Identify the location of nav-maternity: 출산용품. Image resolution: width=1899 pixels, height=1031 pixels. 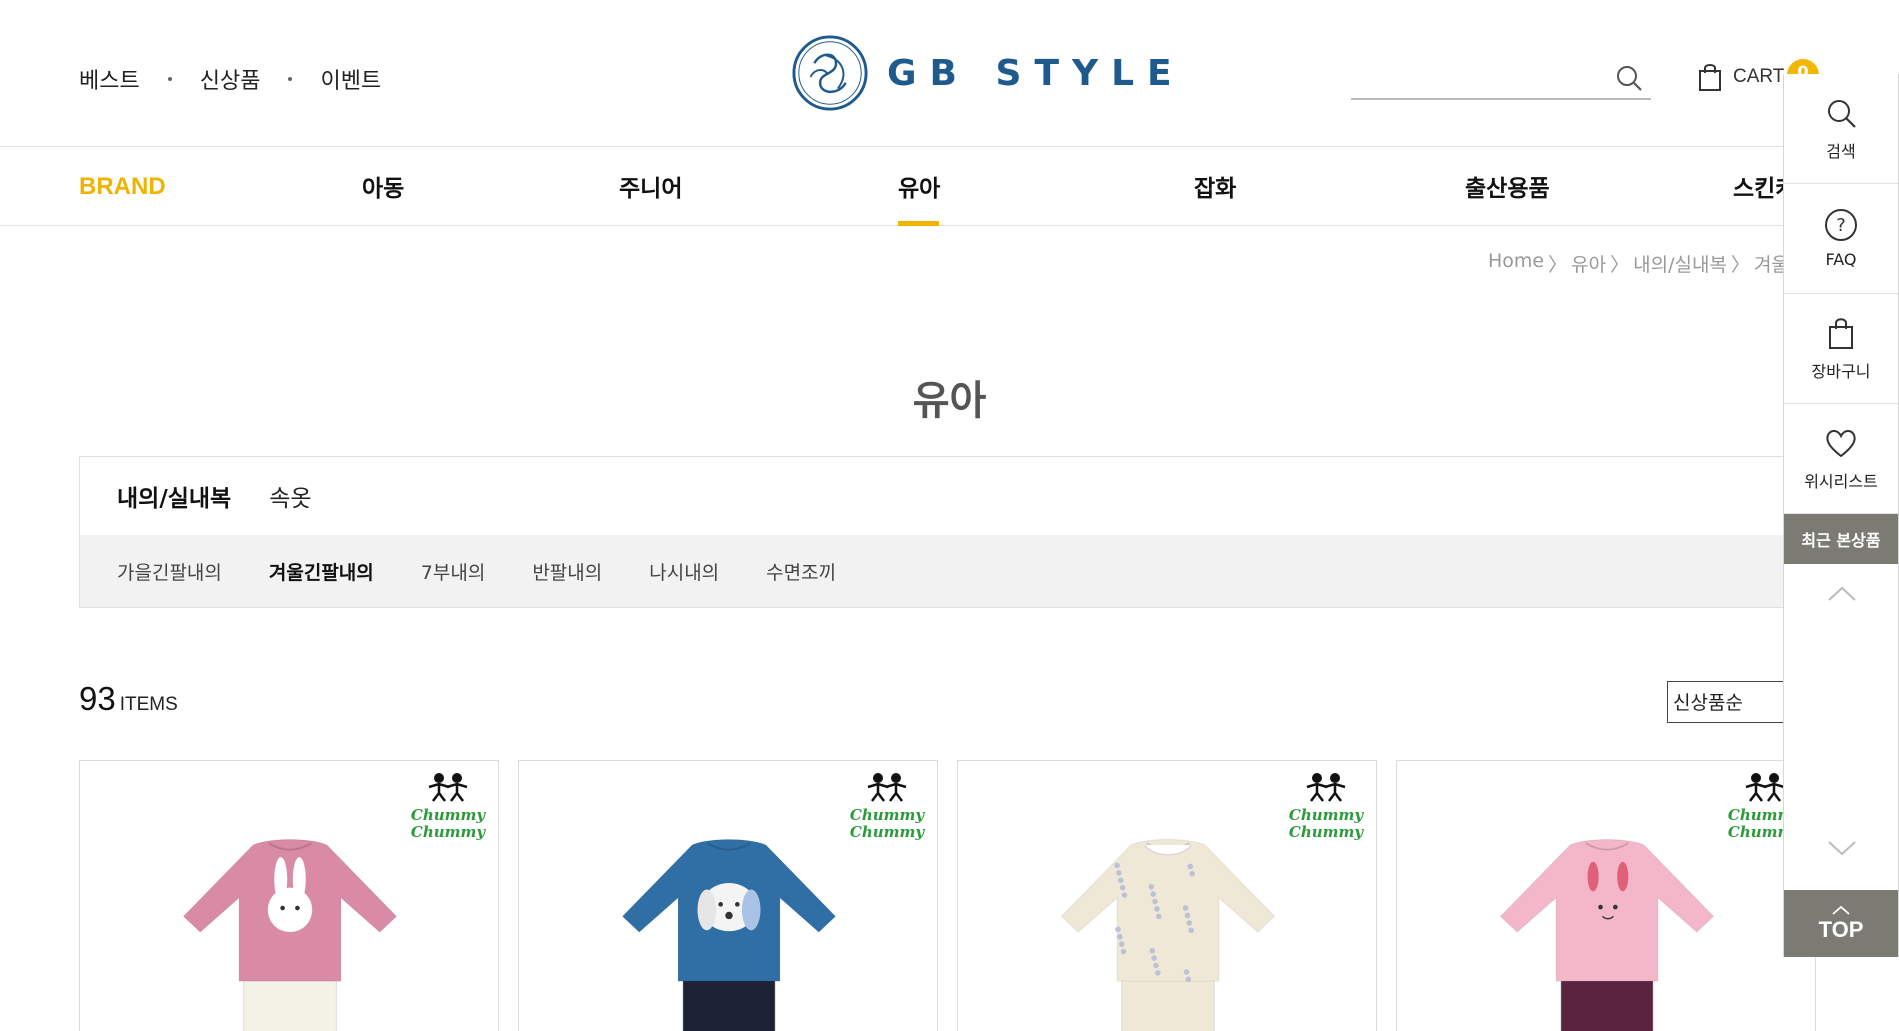
(1507, 186).